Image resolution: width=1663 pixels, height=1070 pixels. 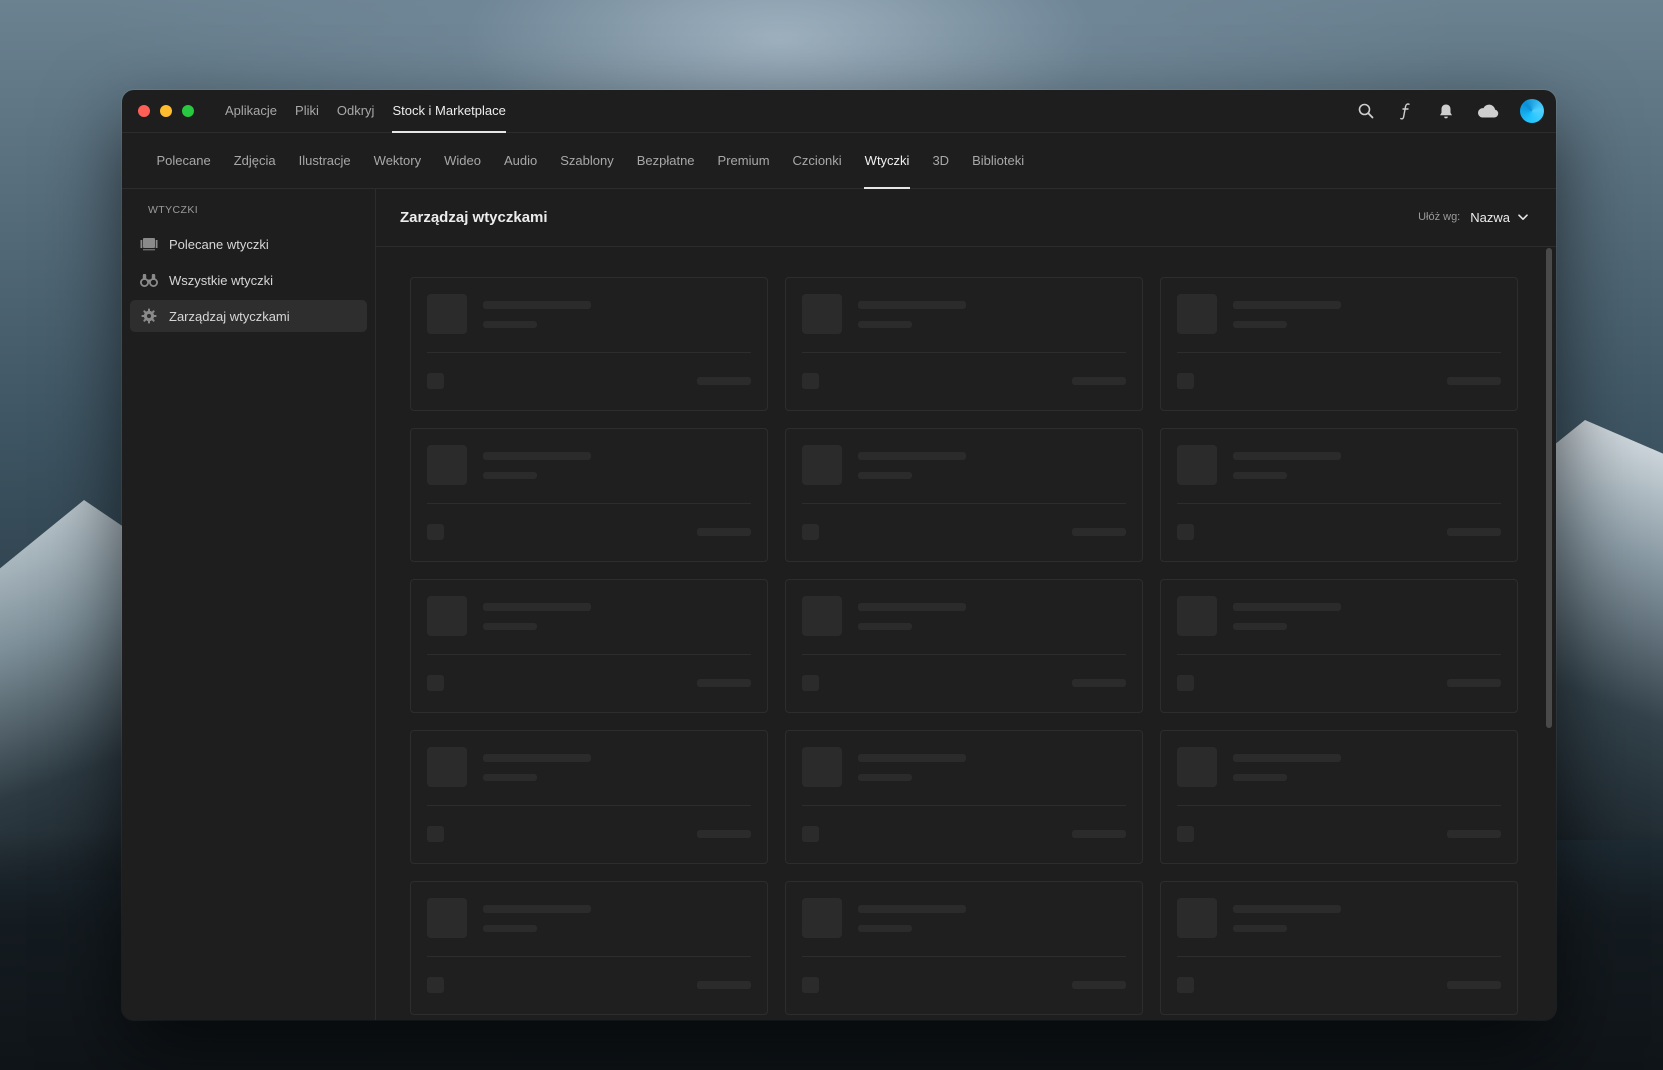 What do you see at coordinates (254, 160) in the screenshot?
I see `tab-zdjecia: Zdjęcia` at bounding box center [254, 160].